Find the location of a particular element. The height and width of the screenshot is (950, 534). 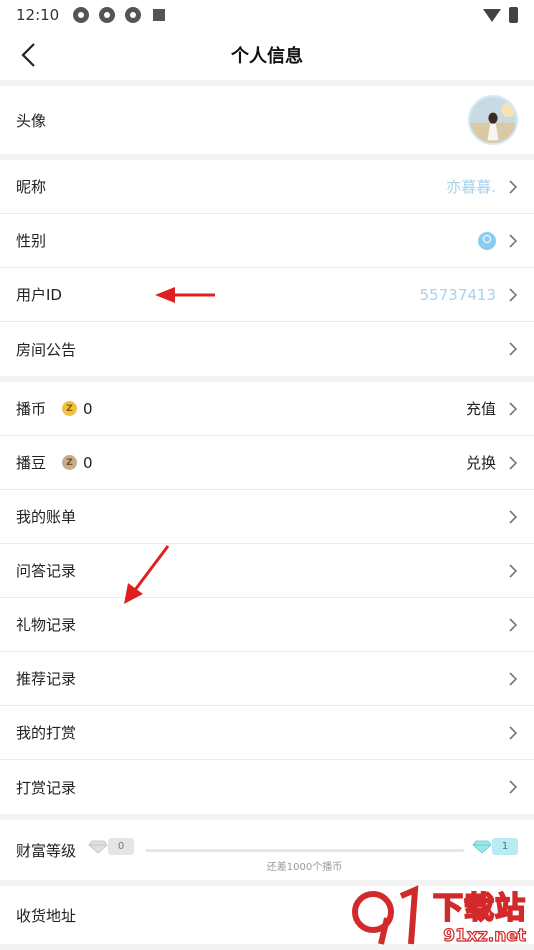

bean-icon: Z is located at coordinates (70, 462).